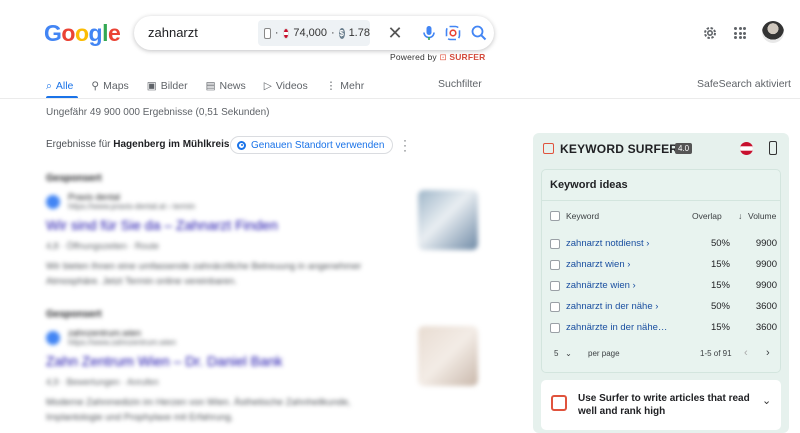  Describe the element at coordinates (716, 353) in the screenshot. I see `pagination-range: 1-5 of 91` at that location.